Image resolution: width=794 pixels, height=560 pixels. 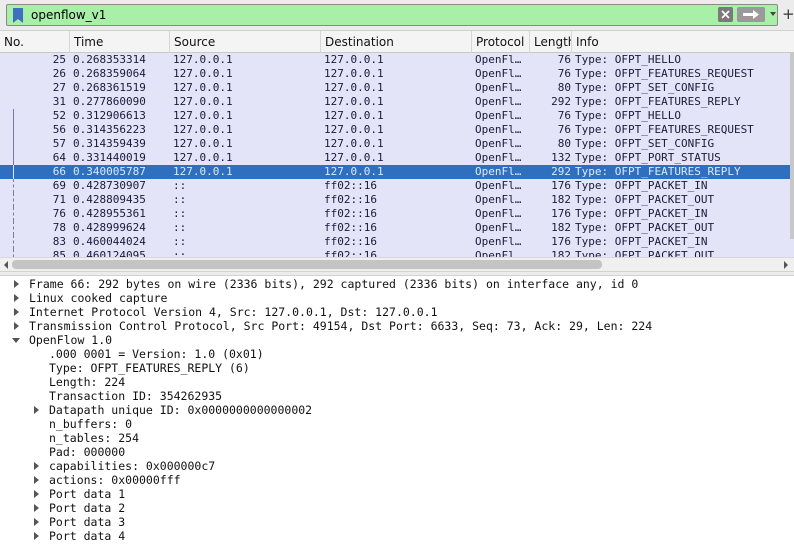 I want to click on detail-tree-item: Port data 3, so click(x=397, y=522).